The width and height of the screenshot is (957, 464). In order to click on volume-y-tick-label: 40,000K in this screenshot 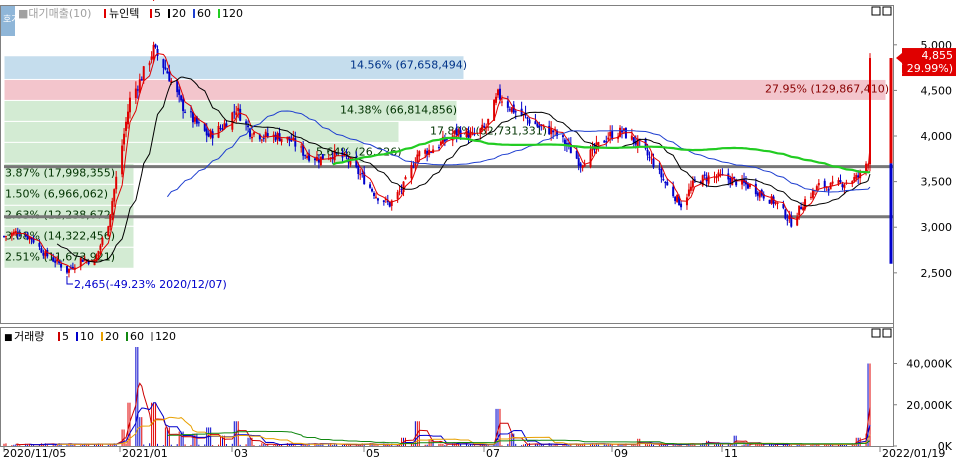, I will do `click(929, 364)`.